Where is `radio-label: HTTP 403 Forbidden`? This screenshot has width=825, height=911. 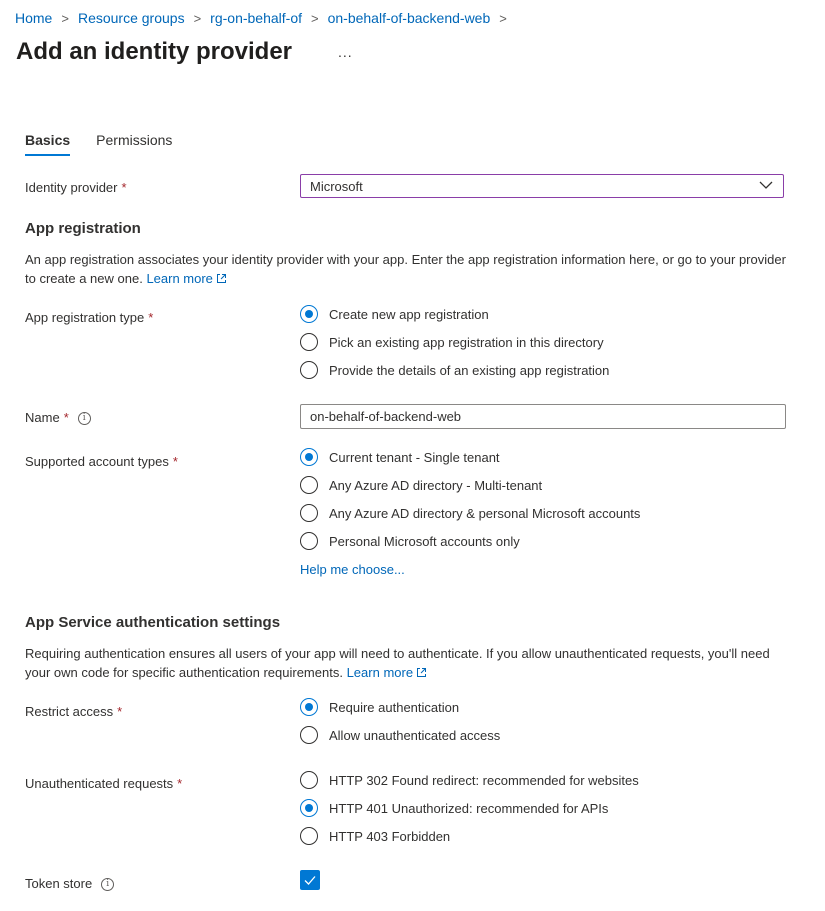 radio-label: HTTP 403 Forbidden is located at coordinates (390, 836).